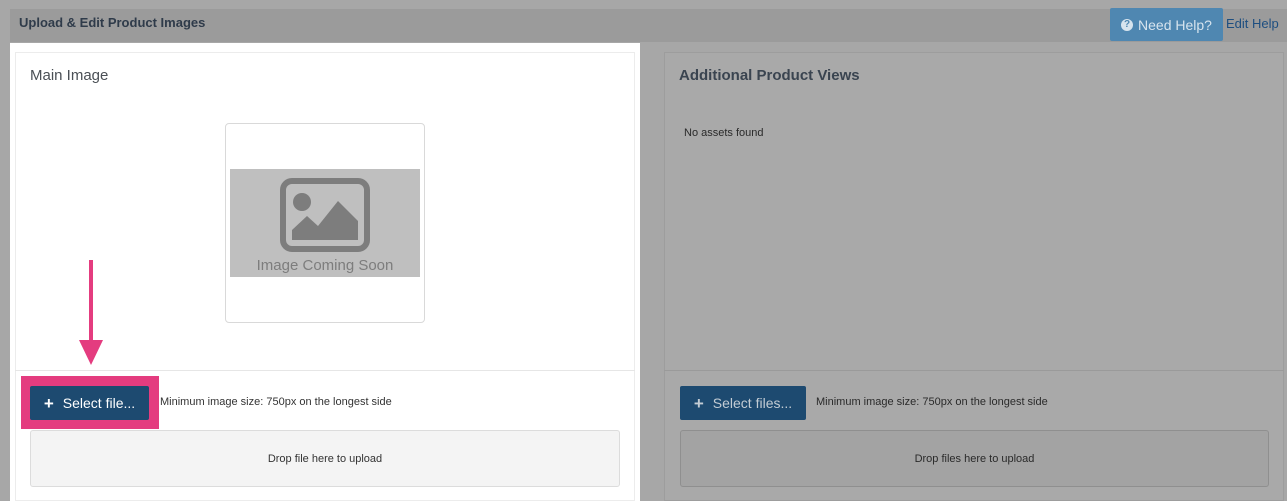 This screenshot has width=1287, height=501. Describe the element at coordinates (769, 75) in the screenshot. I see `additional-views-title: Additional Product Views` at that location.